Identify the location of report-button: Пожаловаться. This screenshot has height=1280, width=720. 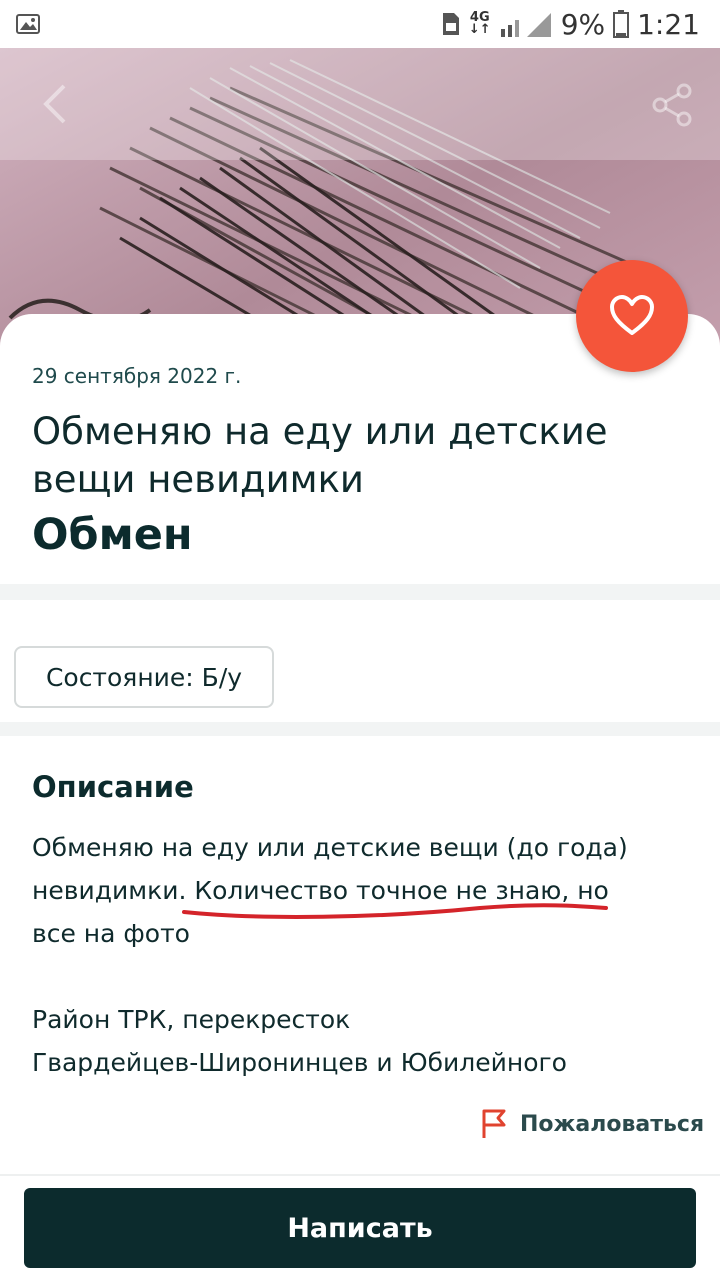
(592, 1124).